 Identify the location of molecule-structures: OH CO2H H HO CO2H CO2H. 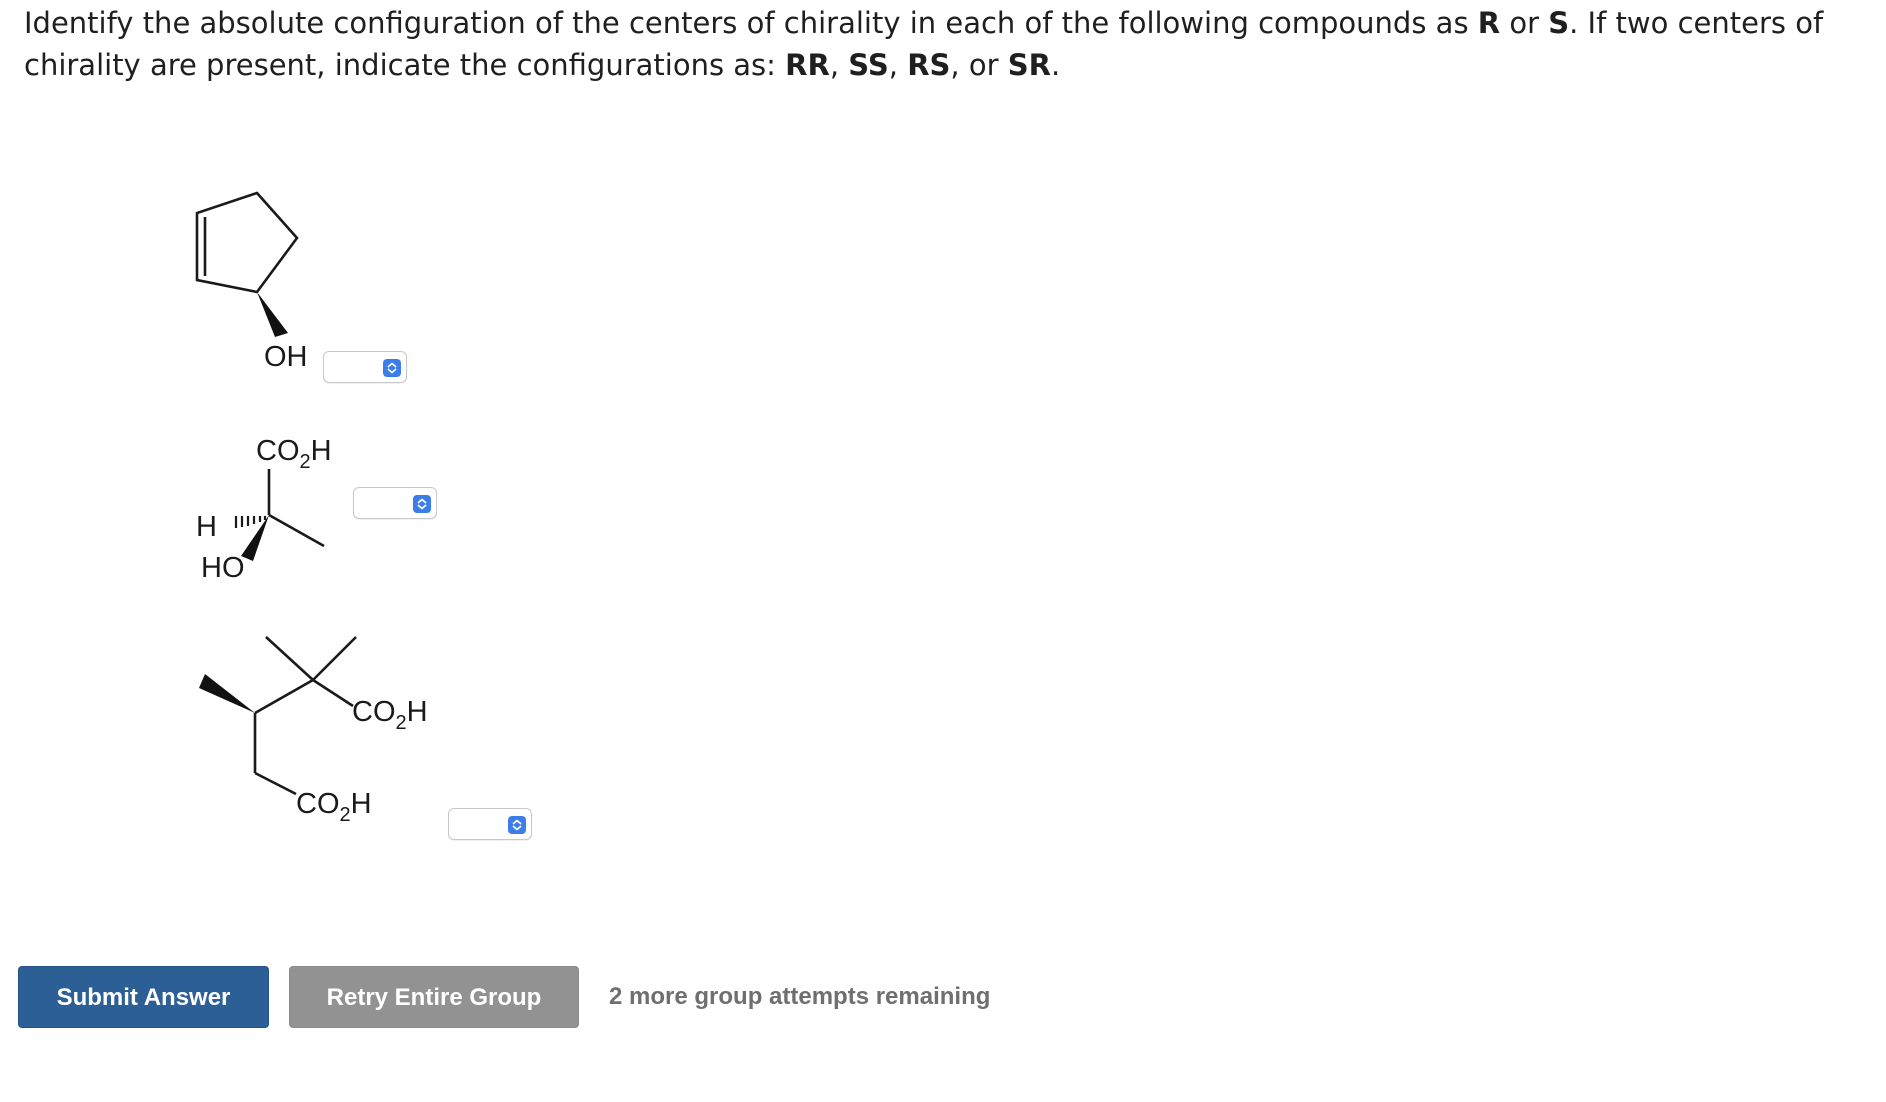
(311, 508).